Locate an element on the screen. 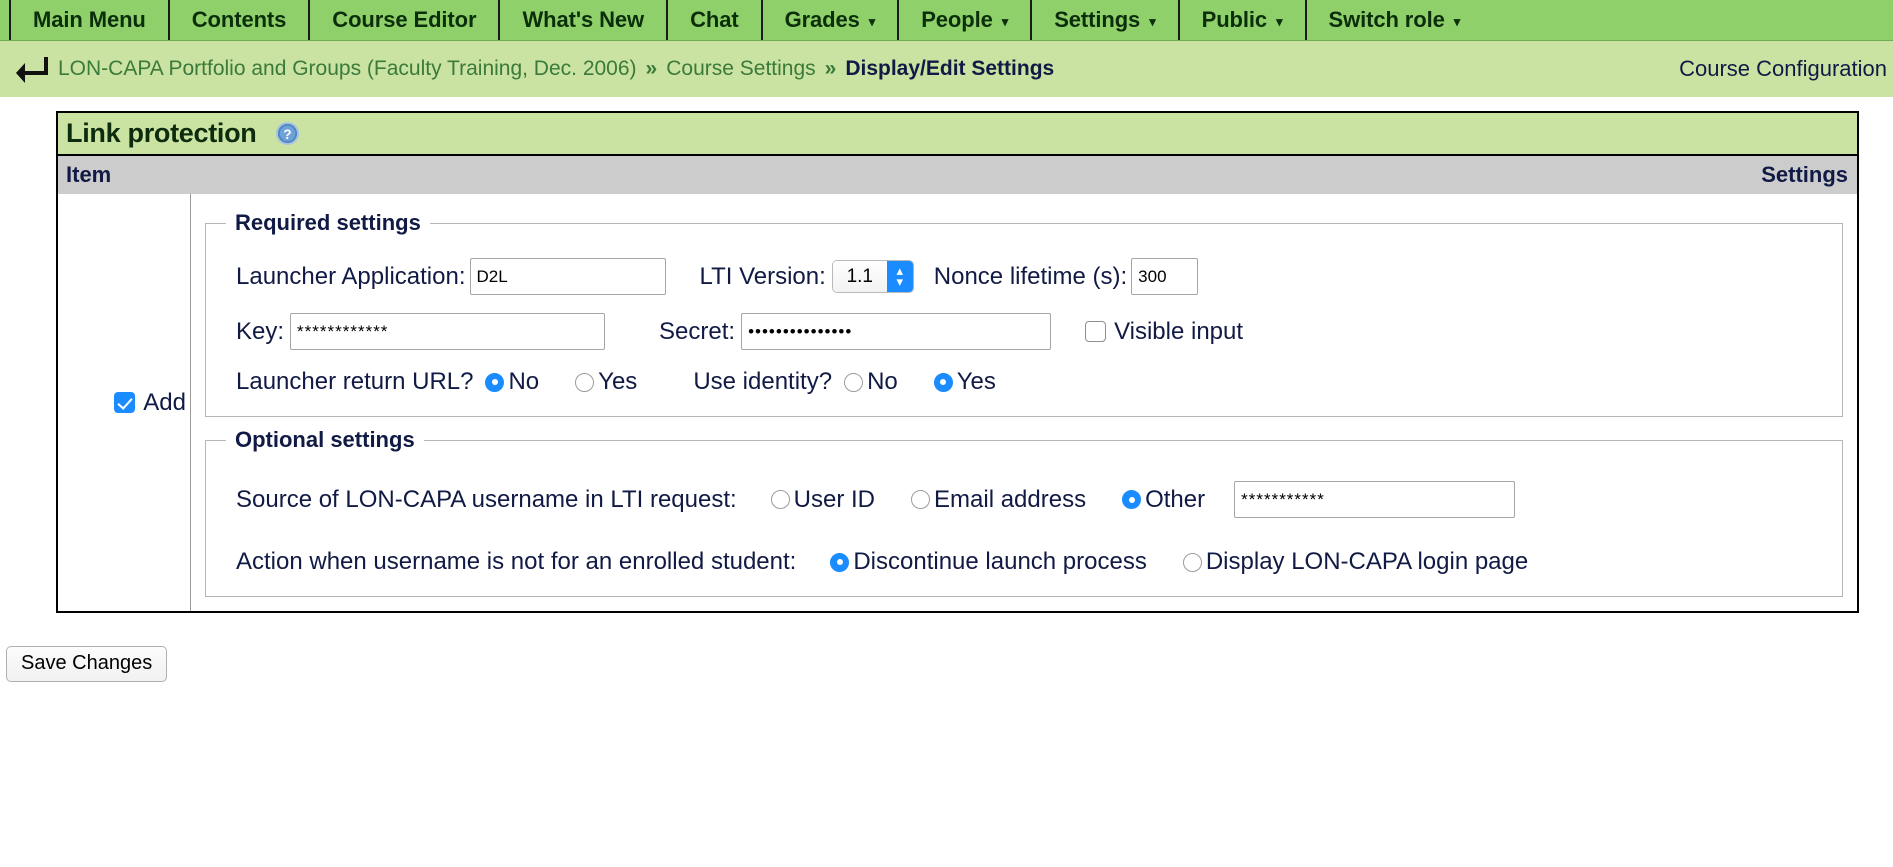 The height and width of the screenshot is (867, 1893). source-email-label: Email address is located at coordinates (1010, 499).